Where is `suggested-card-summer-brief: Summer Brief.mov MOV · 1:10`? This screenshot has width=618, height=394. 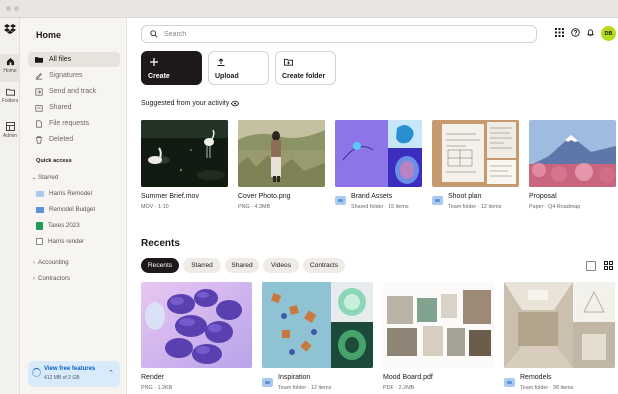
suggested-card-summer-brief: Summer Brief.mov MOV · 1:10 is located at coordinates (184, 165).